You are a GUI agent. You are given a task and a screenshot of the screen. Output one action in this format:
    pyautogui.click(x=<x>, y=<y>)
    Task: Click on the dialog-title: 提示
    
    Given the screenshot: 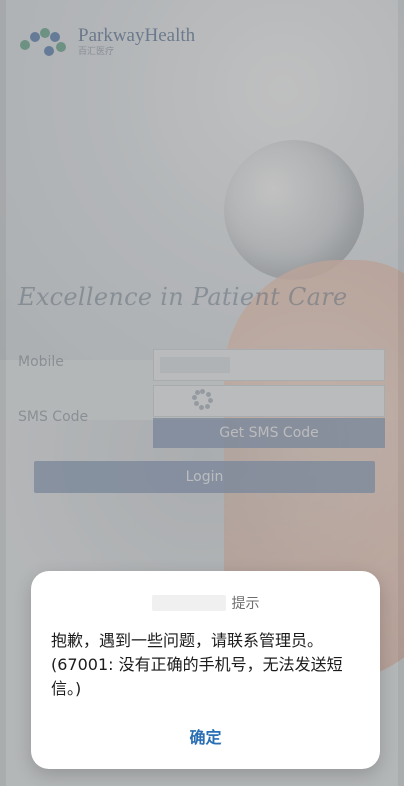 What is the action you would take?
    pyautogui.click(x=205, y=603)
    